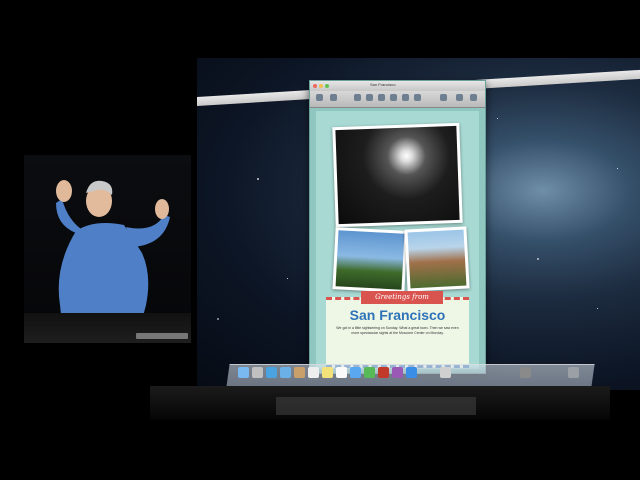 This screenshot has height=480, width=640. What do you see at coordinates (459, 97) in the screenshot?
I see `format-icon` at bounding box center [459, 97].